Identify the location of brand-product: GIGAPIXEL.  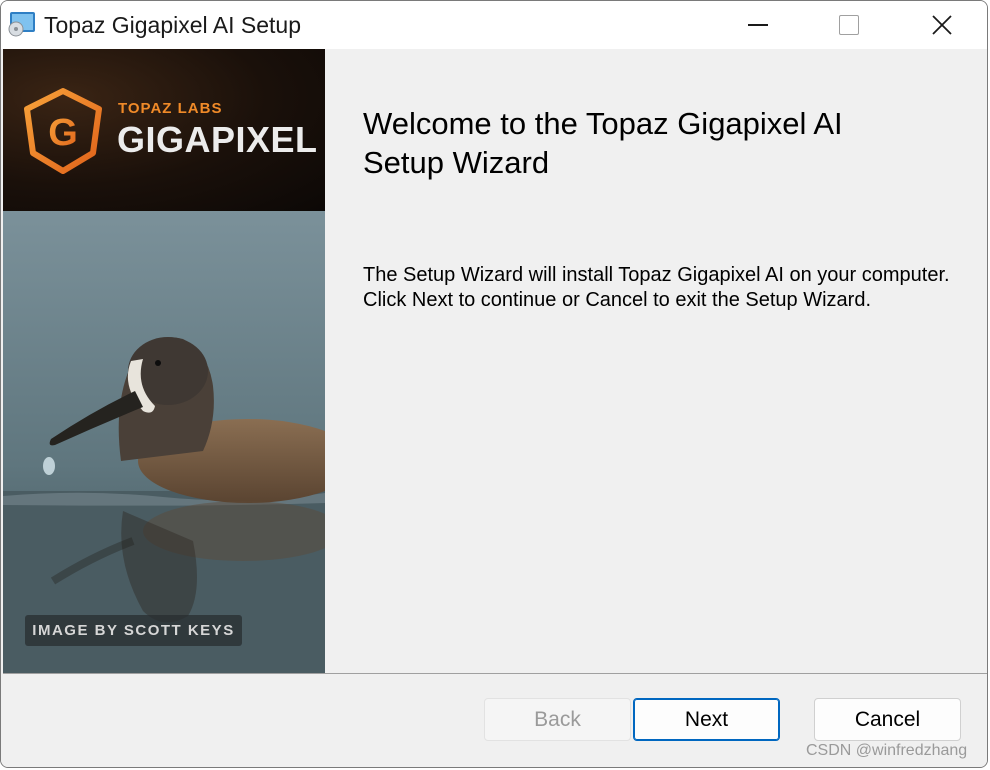
(217, 139).